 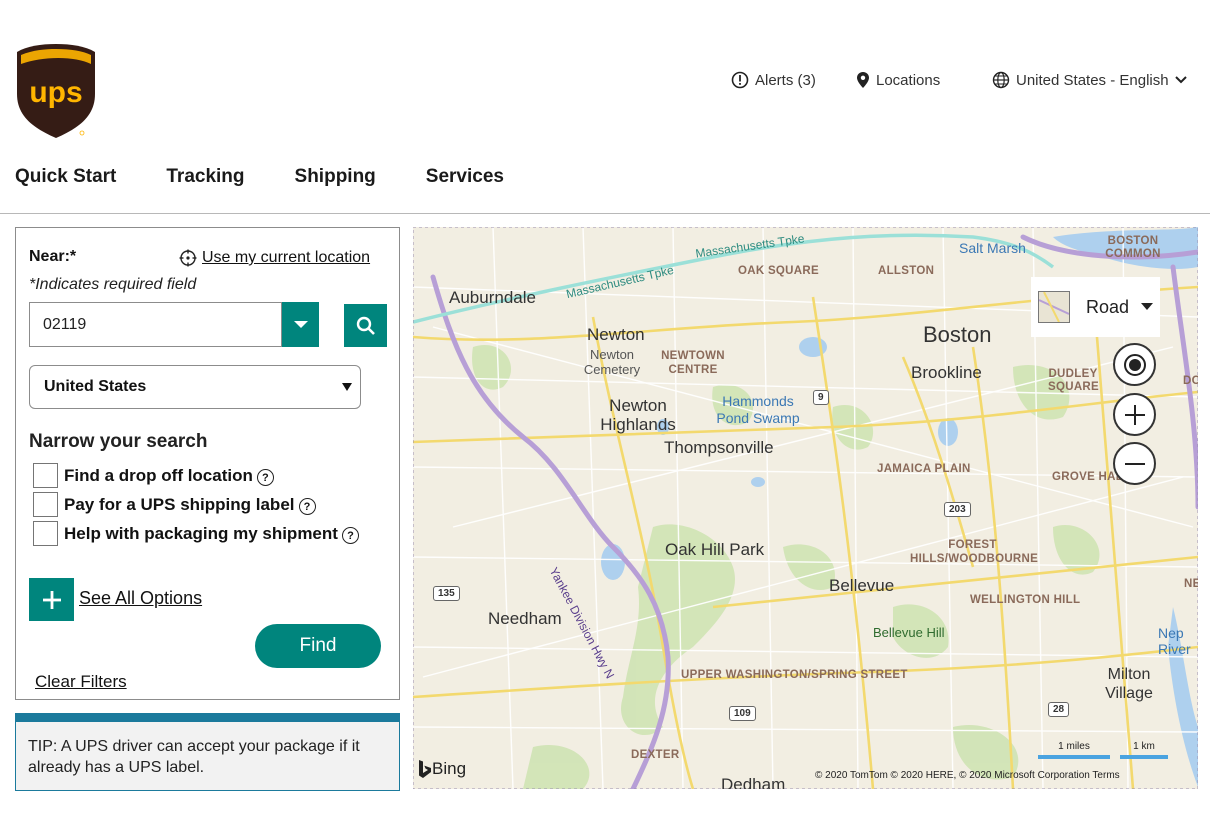 What do you see at coordinates (758, 409) in the screenshot?
I see `map-label-hammonds-pond: Hammonds Pond Swamp` at bounding box center [758, 409].